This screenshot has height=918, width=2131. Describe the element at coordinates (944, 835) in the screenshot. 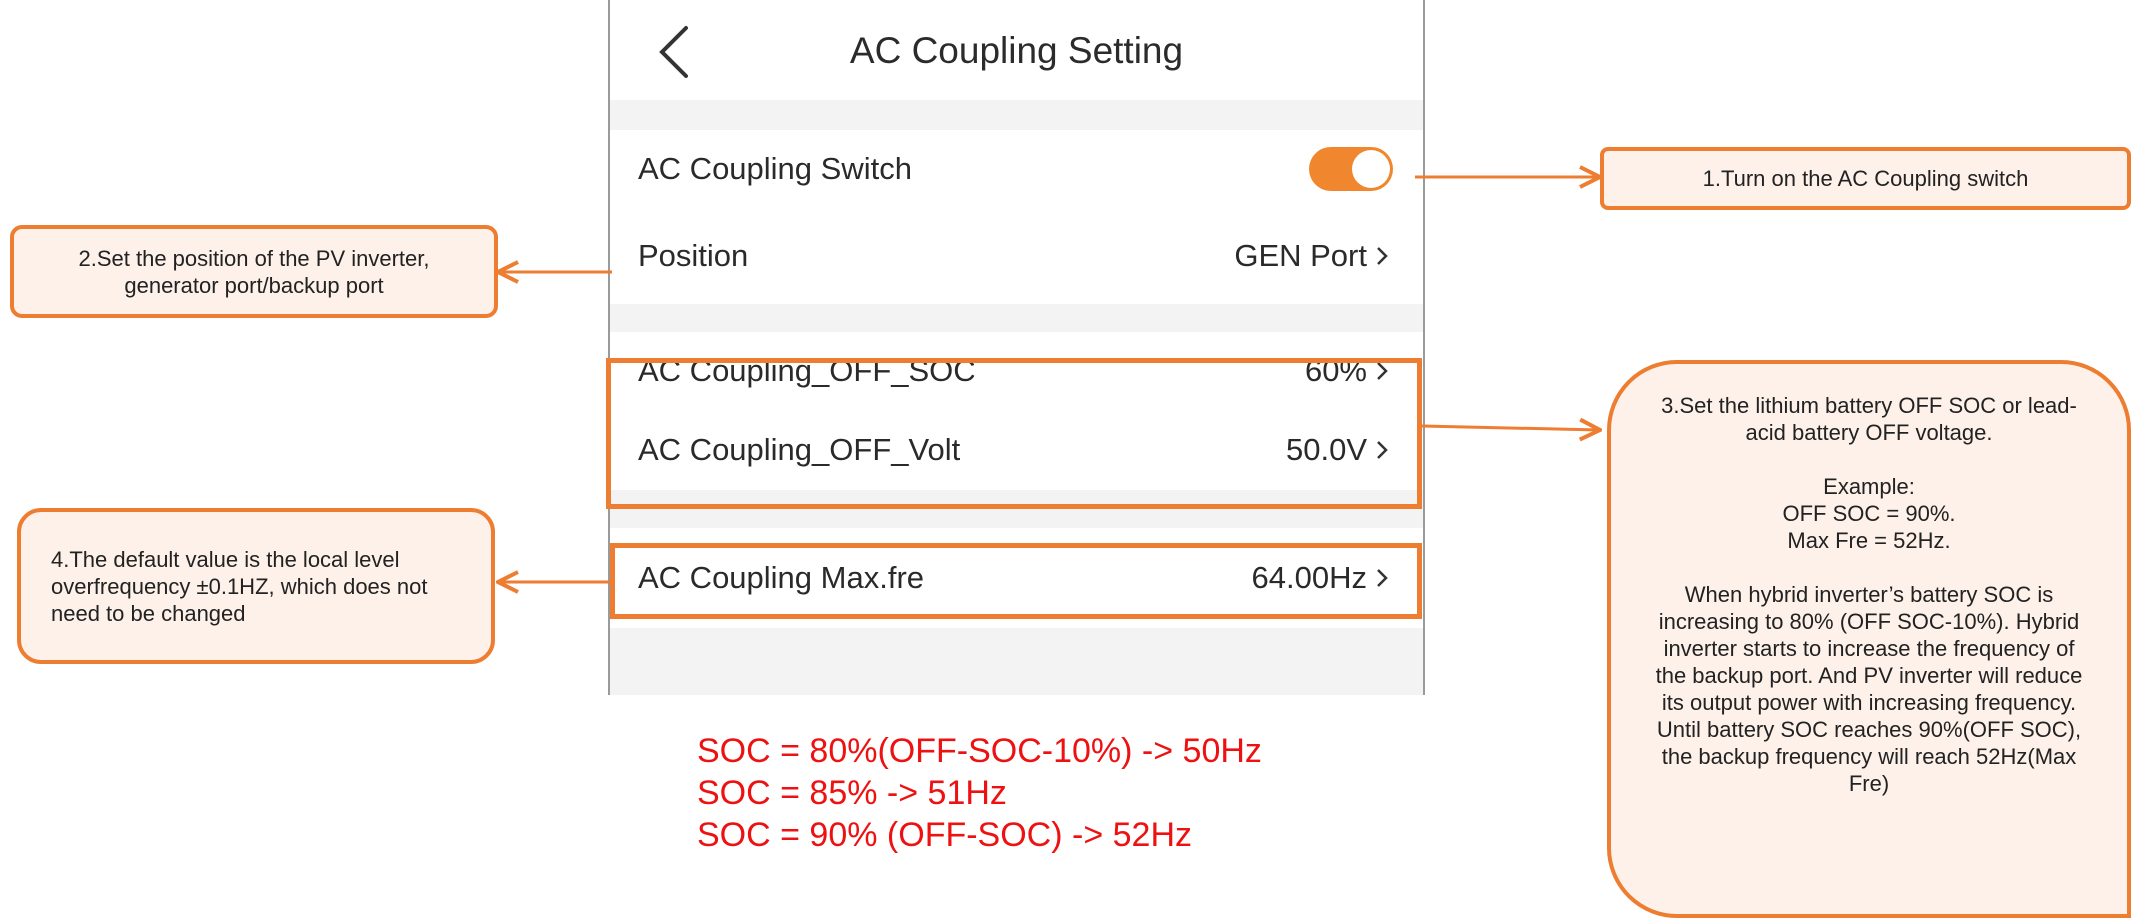

I see `formula-line-3: SOC = 90% (OFF-SOC) -> 52Hz` at that location.